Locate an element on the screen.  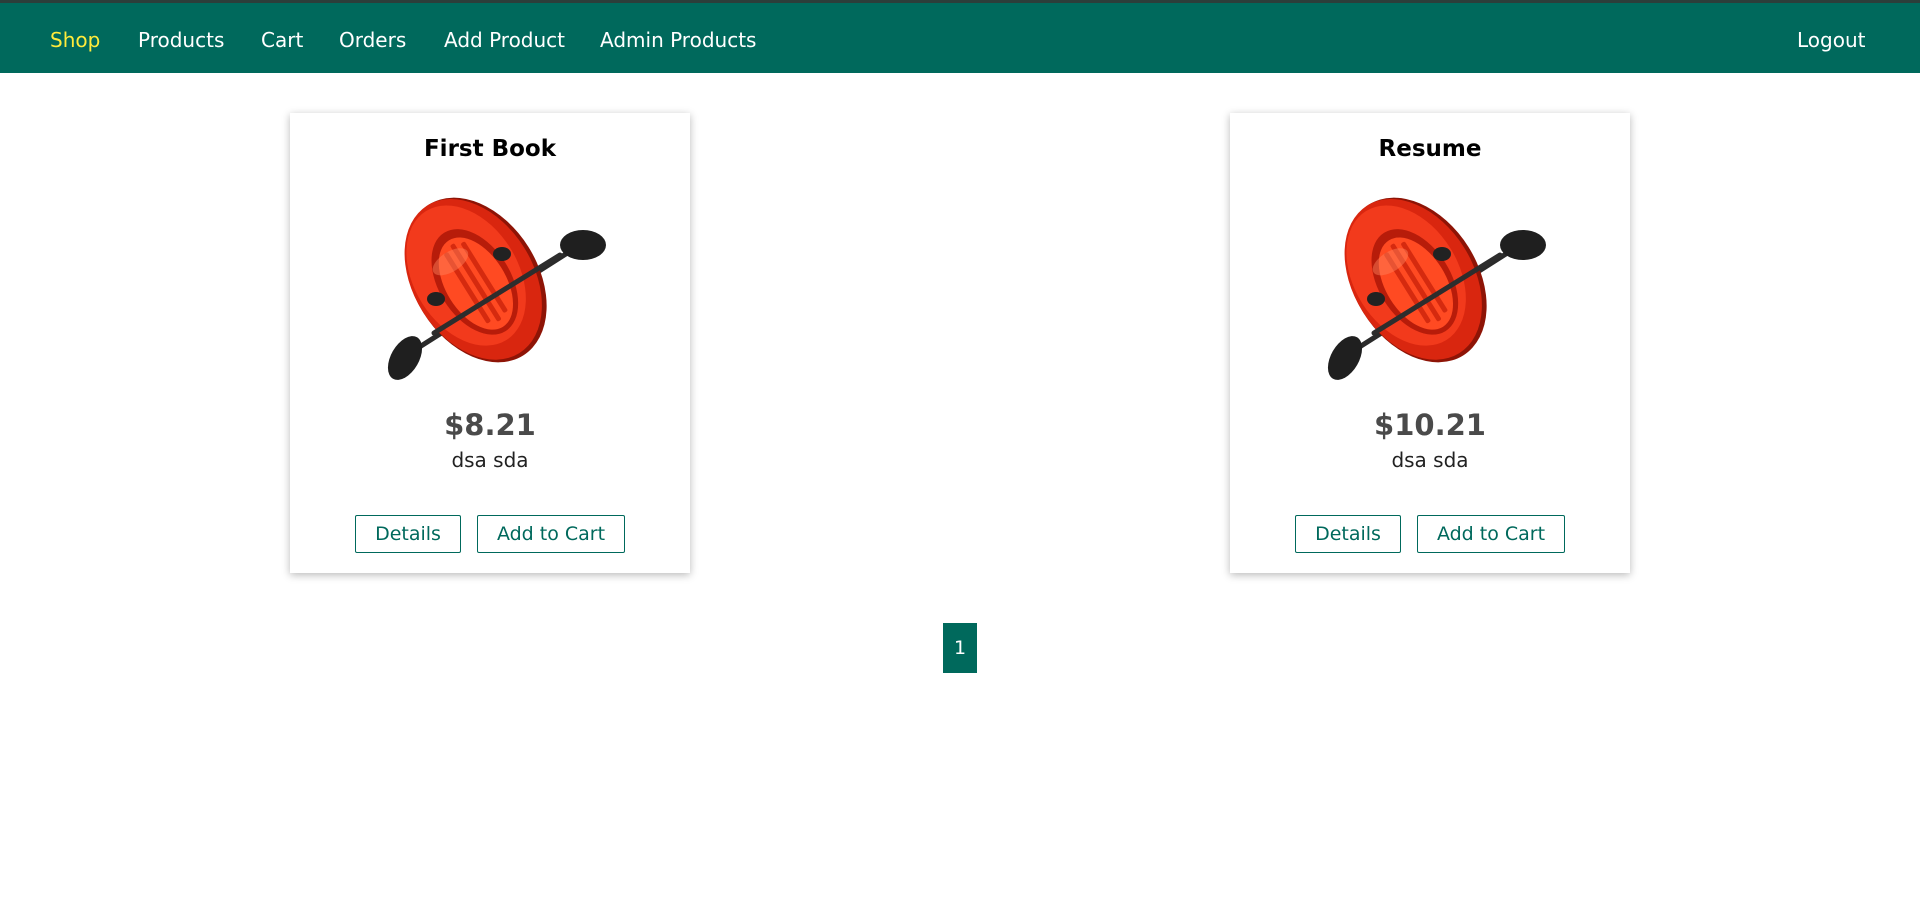
product-price: $10.21 is located at coordinates (1430, 425).